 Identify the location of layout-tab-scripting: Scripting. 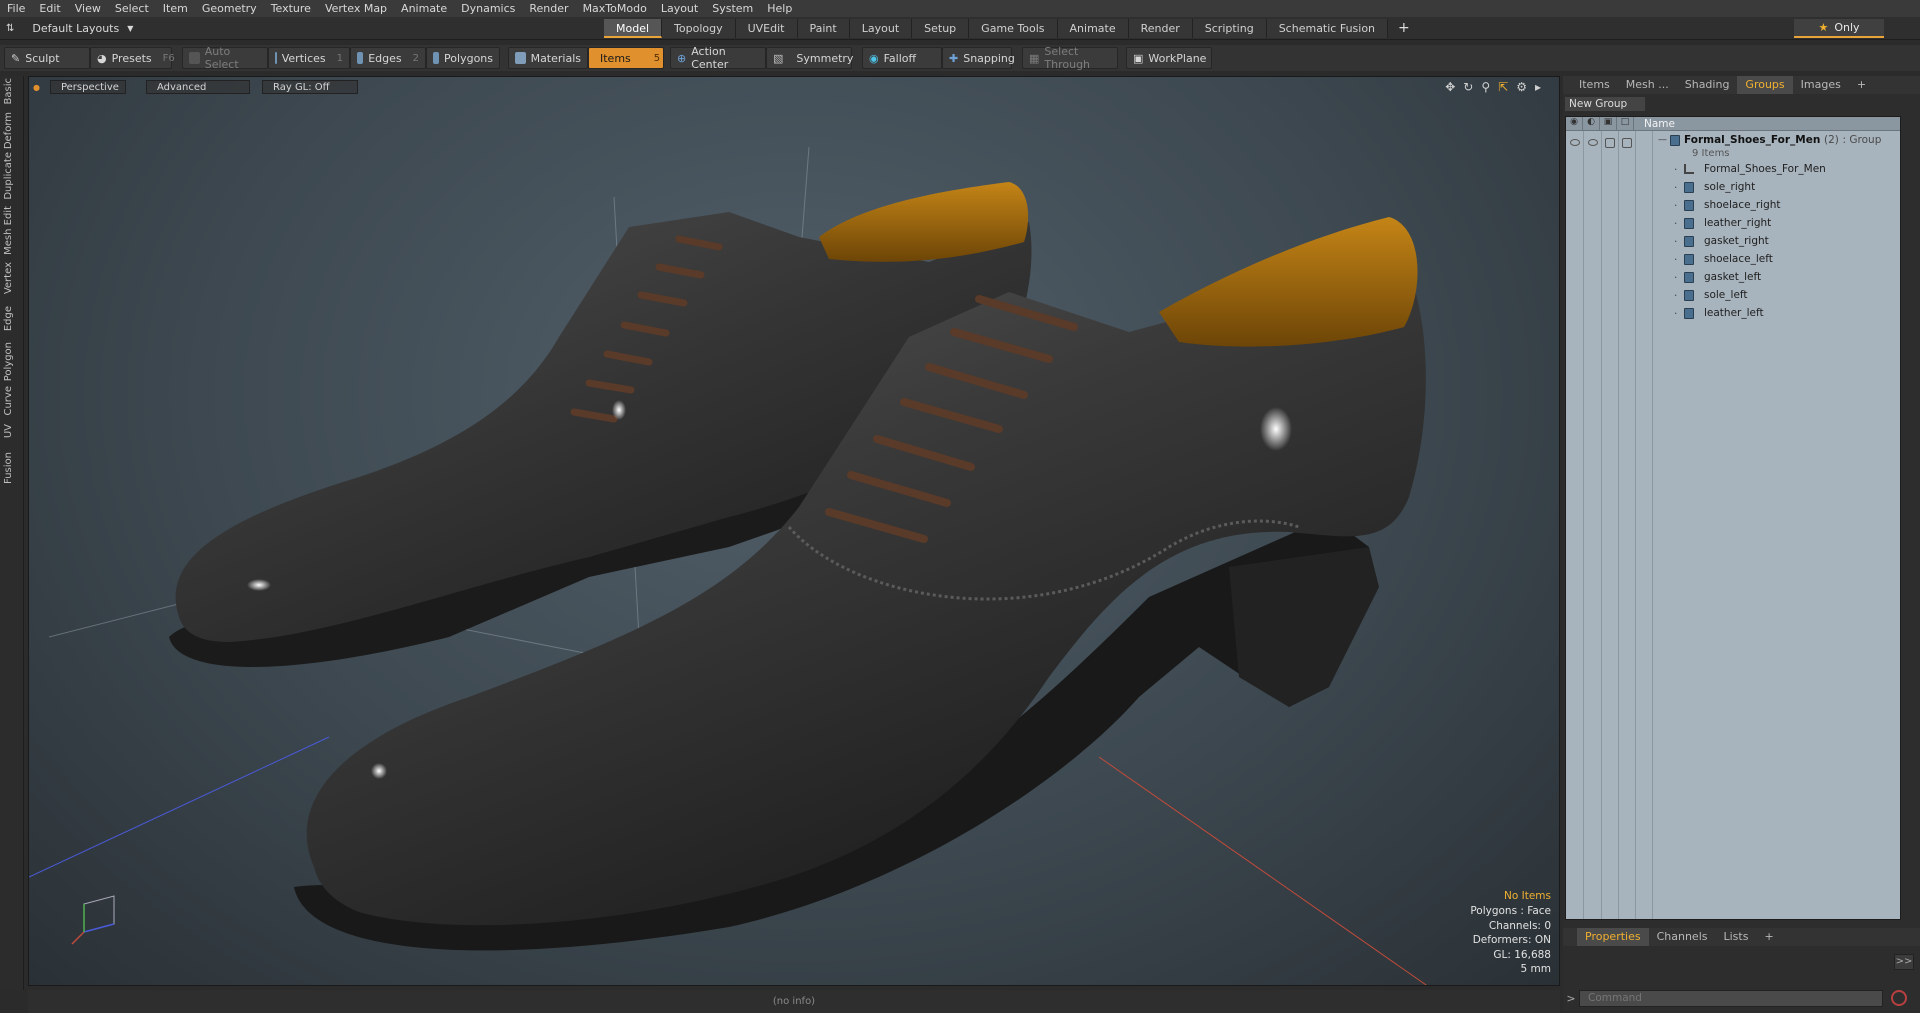
(1229, 28).